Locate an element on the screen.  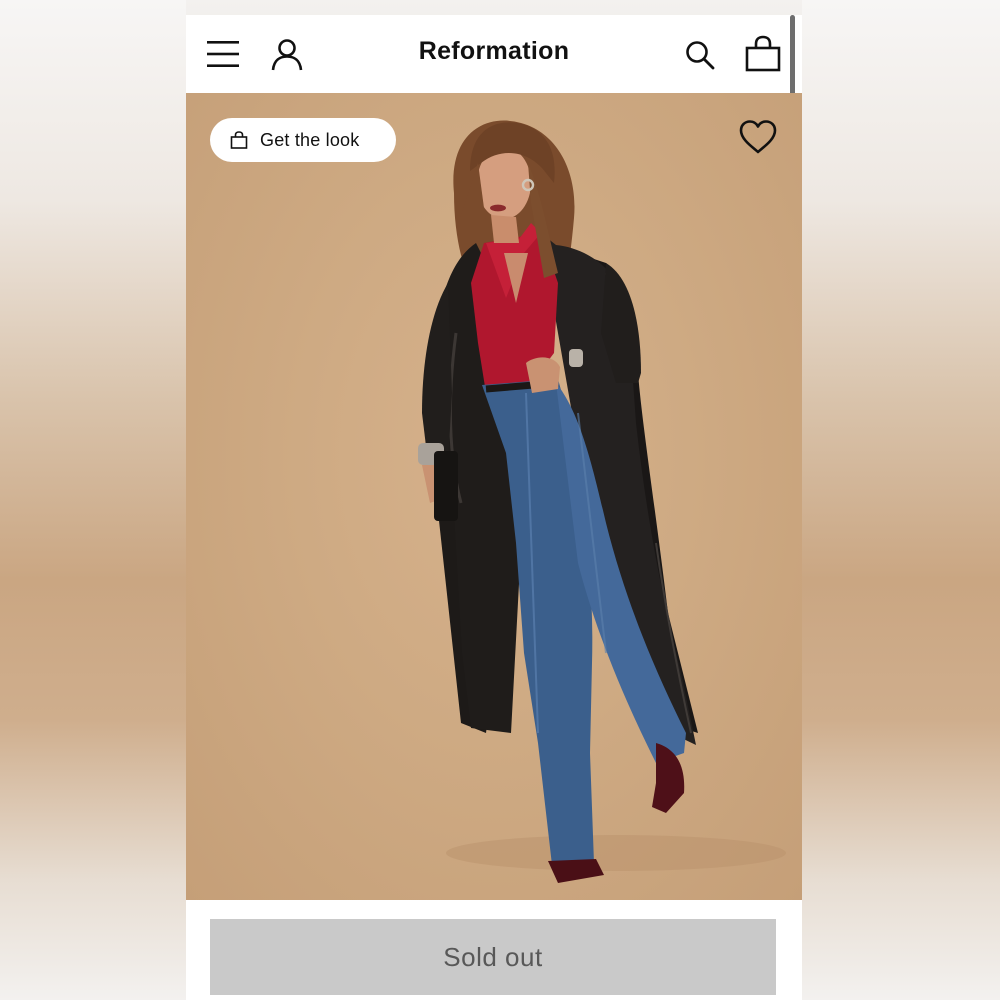
top-nav: Reformation is located at coordinates (494, 86).